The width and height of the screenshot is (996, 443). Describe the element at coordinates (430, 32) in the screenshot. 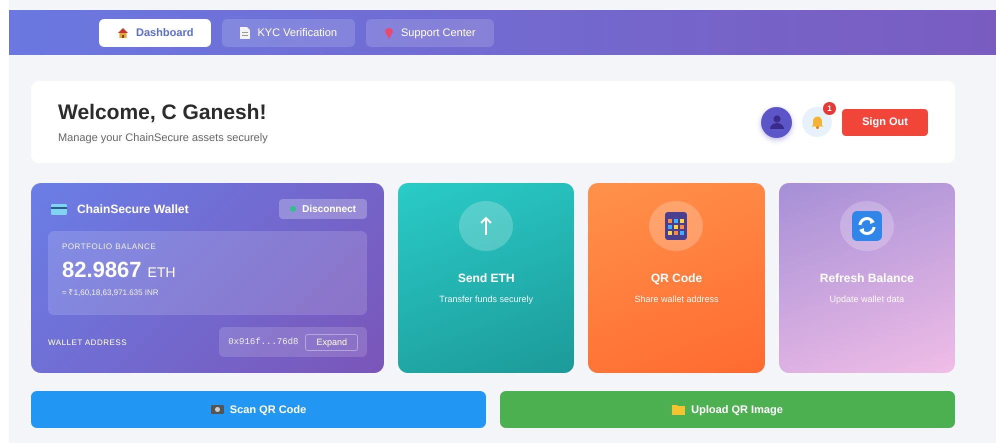

I see `nav-tab: Support Center` at that location.